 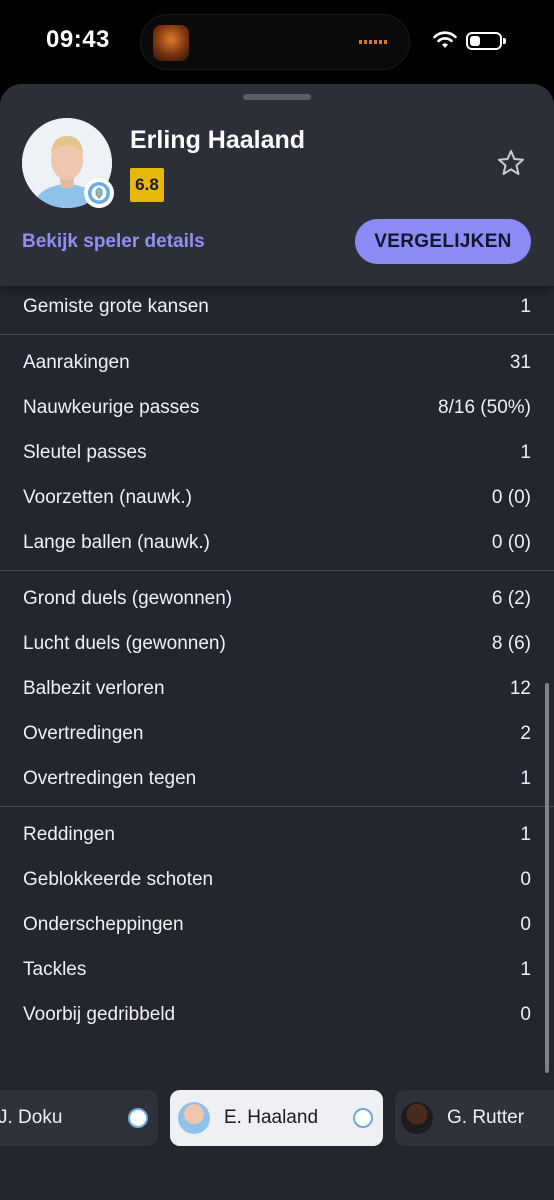 I want to click on stat-row: Geblokkeerde schoten 0, so click(x=277, y=879).